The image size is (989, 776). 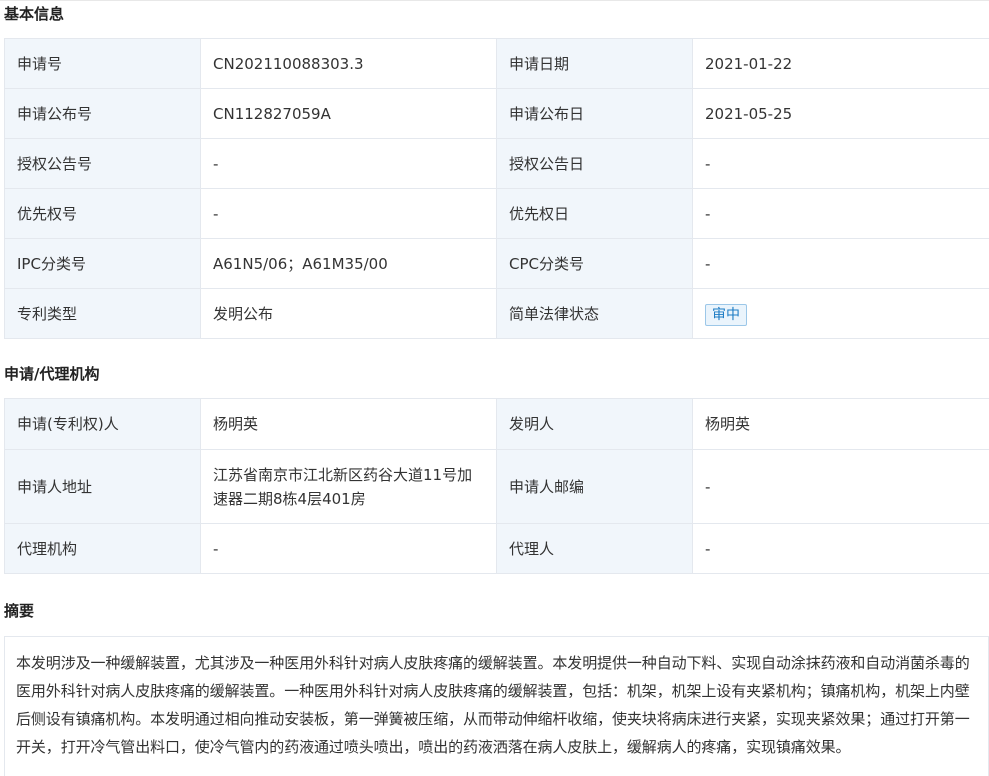 What do you see at coordinates (594, 424) in the screenshot?
I see `inventor-label: 发明人` at bounding box center [594, 424].